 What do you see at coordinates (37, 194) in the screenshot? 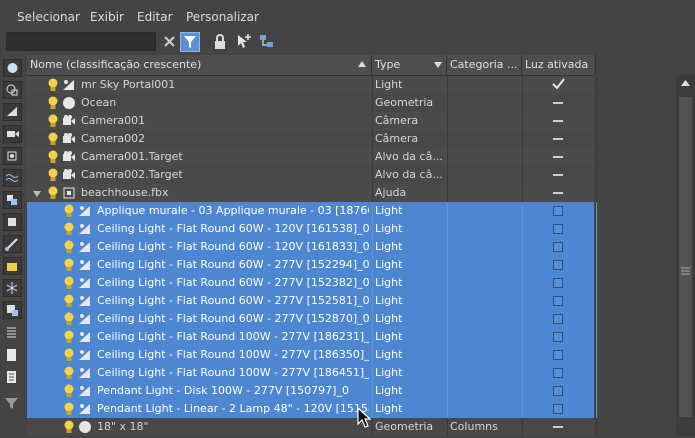
I see `collapse-arrow-icon` at bounding box center [37, 194].